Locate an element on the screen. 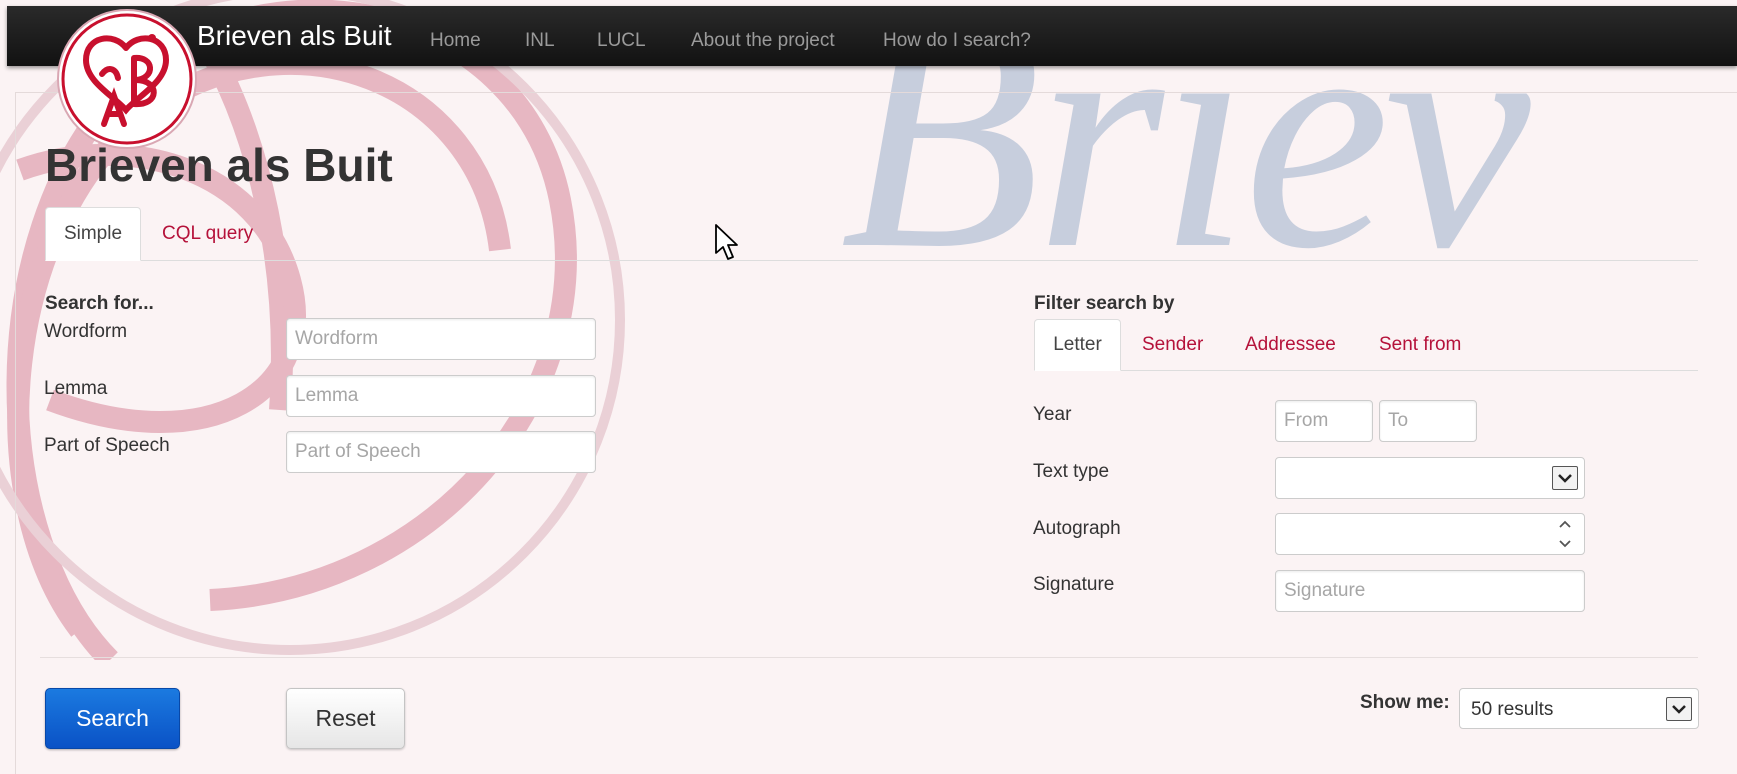 This screenshot has height=774, width=1737. lemma-input is located at coordinates (441, 396).